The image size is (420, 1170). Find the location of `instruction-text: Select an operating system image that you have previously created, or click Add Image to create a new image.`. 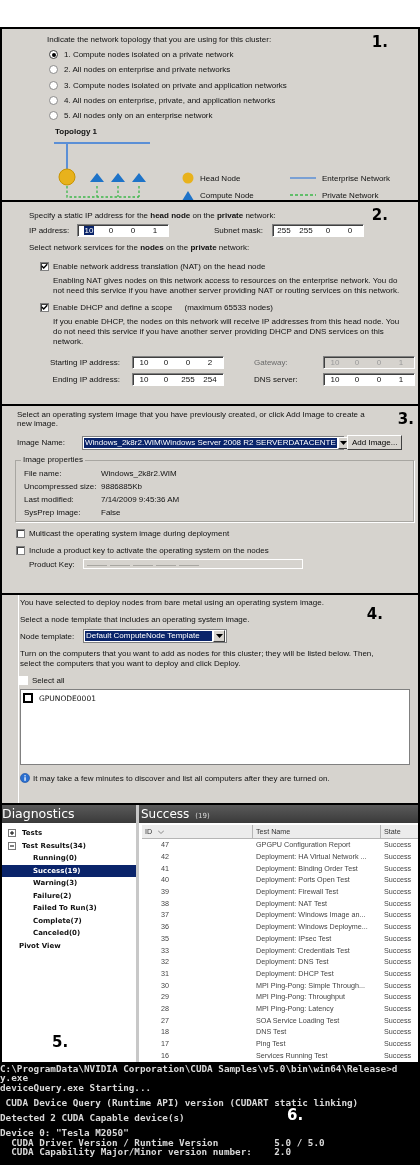

instruction-text: Select an operating system image that you have previously created, or click Add Image to create a new image. is located at coordinates (191, 419).